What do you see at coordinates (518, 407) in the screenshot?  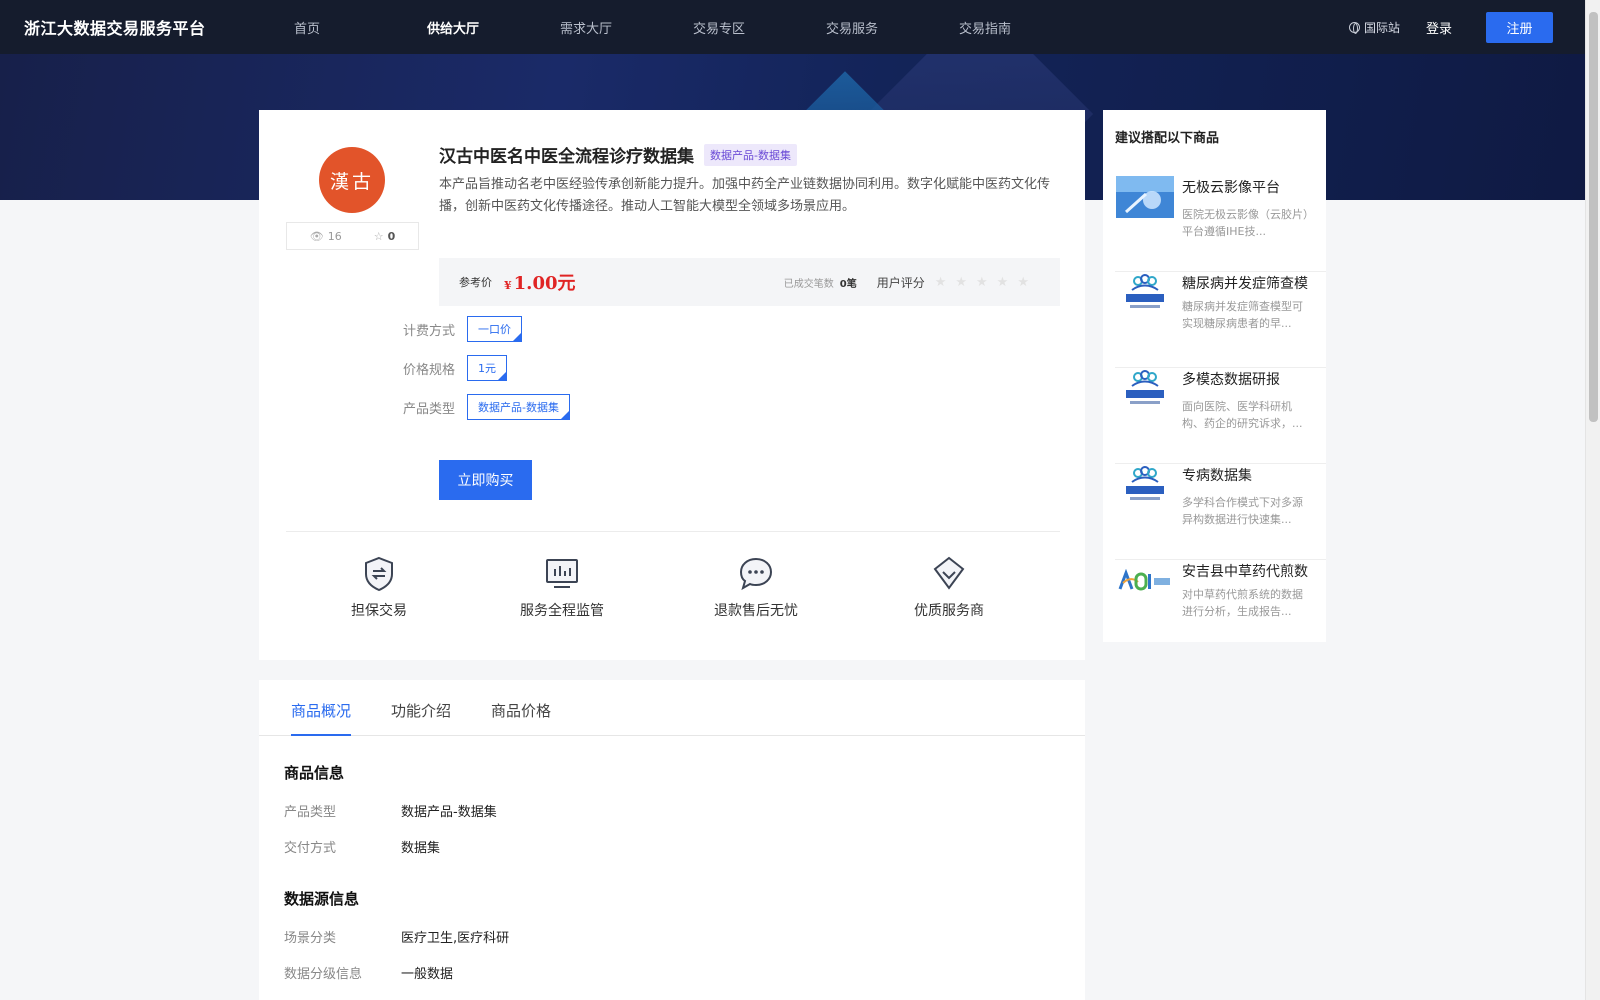 I see `spec-type-option: 数据产品-数据集` at bounding box center [518, 407].